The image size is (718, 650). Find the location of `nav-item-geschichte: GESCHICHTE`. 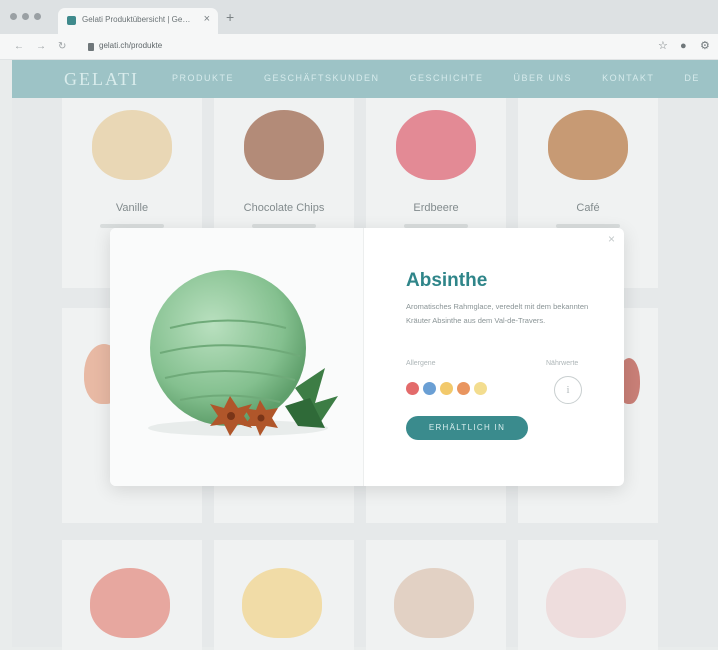

nav-item-geschichte: GESCHICHTE is located at coordinates (447, 78).